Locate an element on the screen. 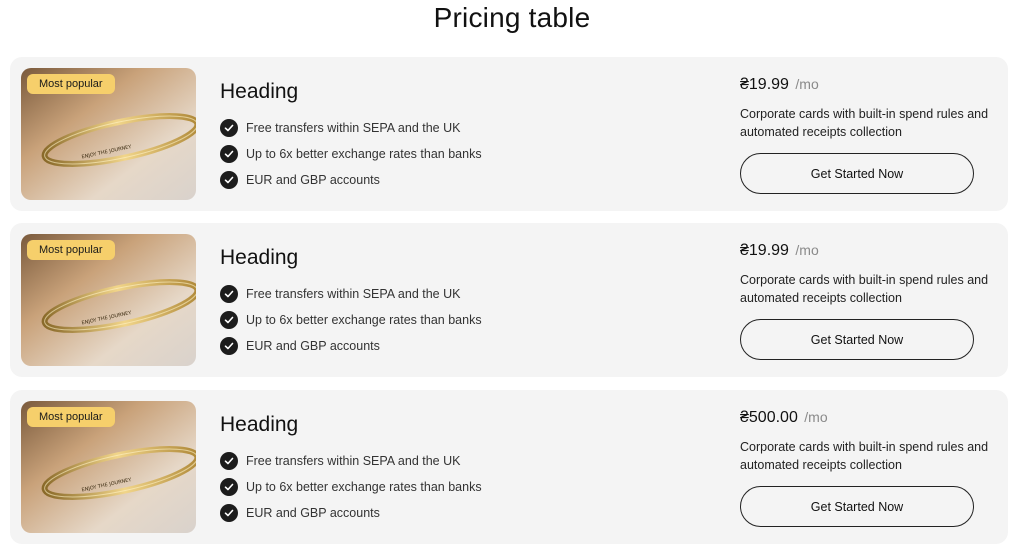  price-amount: ₴500.00 is located at coordinates (769, 417).